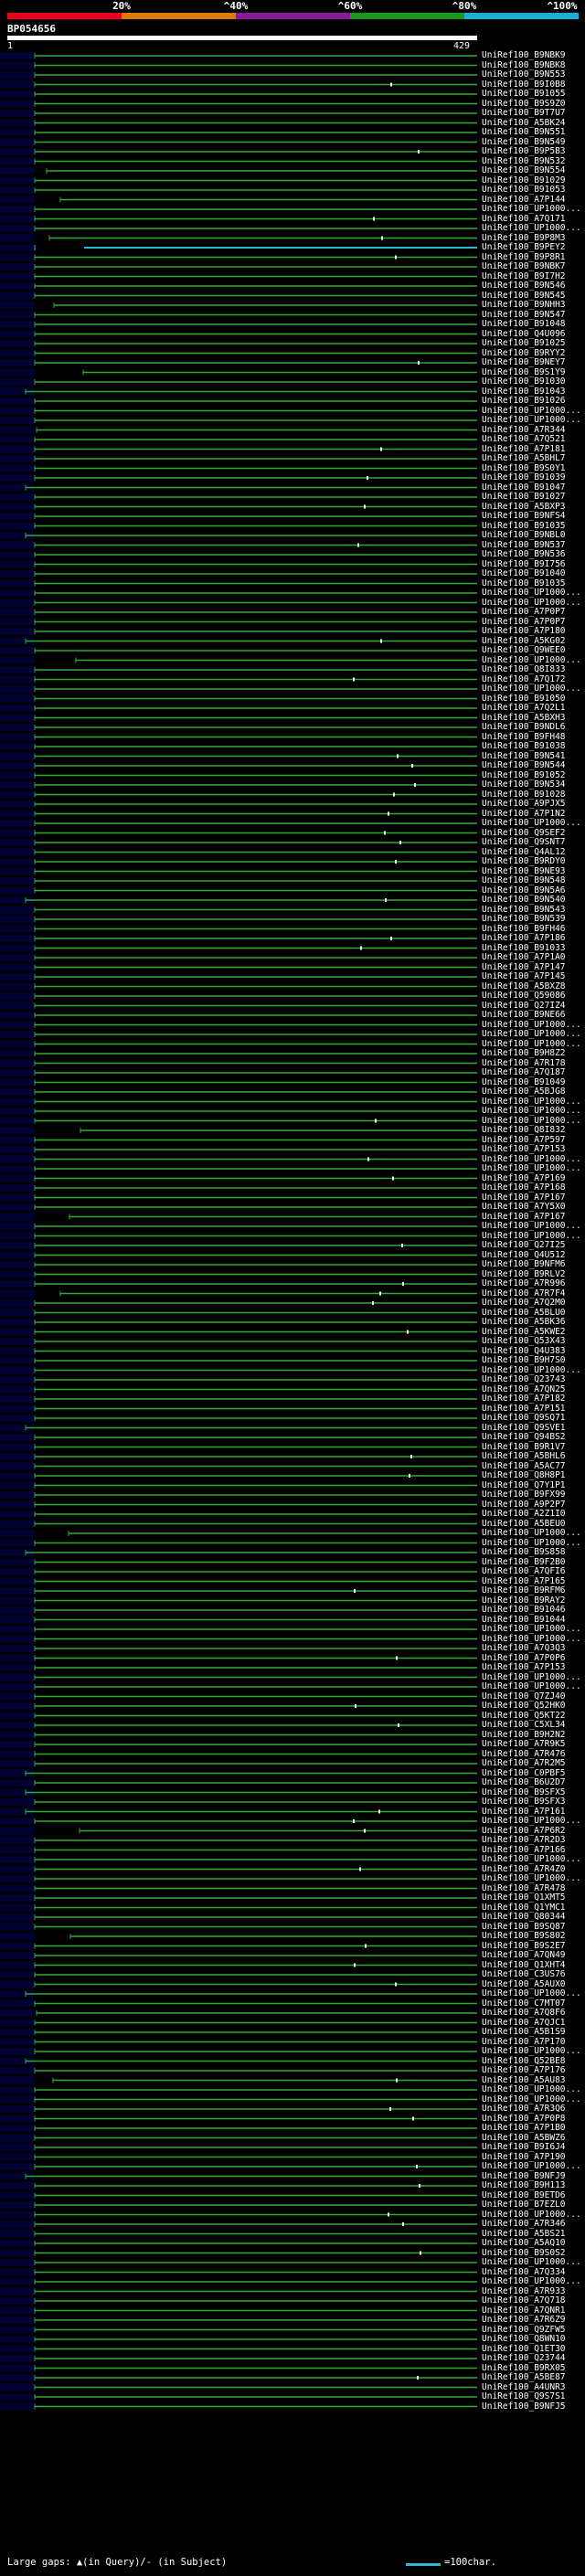  What do you see at coordinates (293, 11) in the screenshot?
I see `identity-color-legend: 20% ^40% ^60% ^80% ^100%` at bounding box center [293, 11].